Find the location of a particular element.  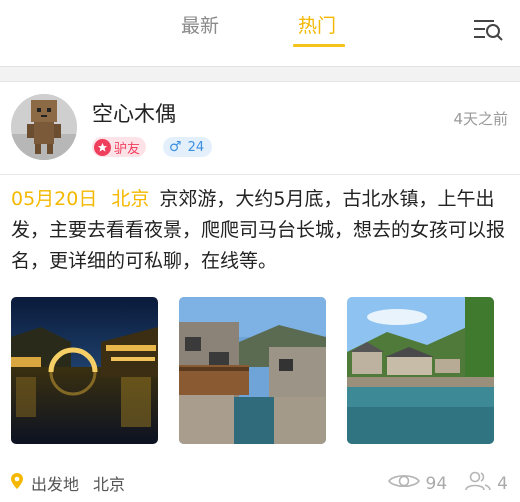

night-bridge-photo is located at coordinates (84, 370).